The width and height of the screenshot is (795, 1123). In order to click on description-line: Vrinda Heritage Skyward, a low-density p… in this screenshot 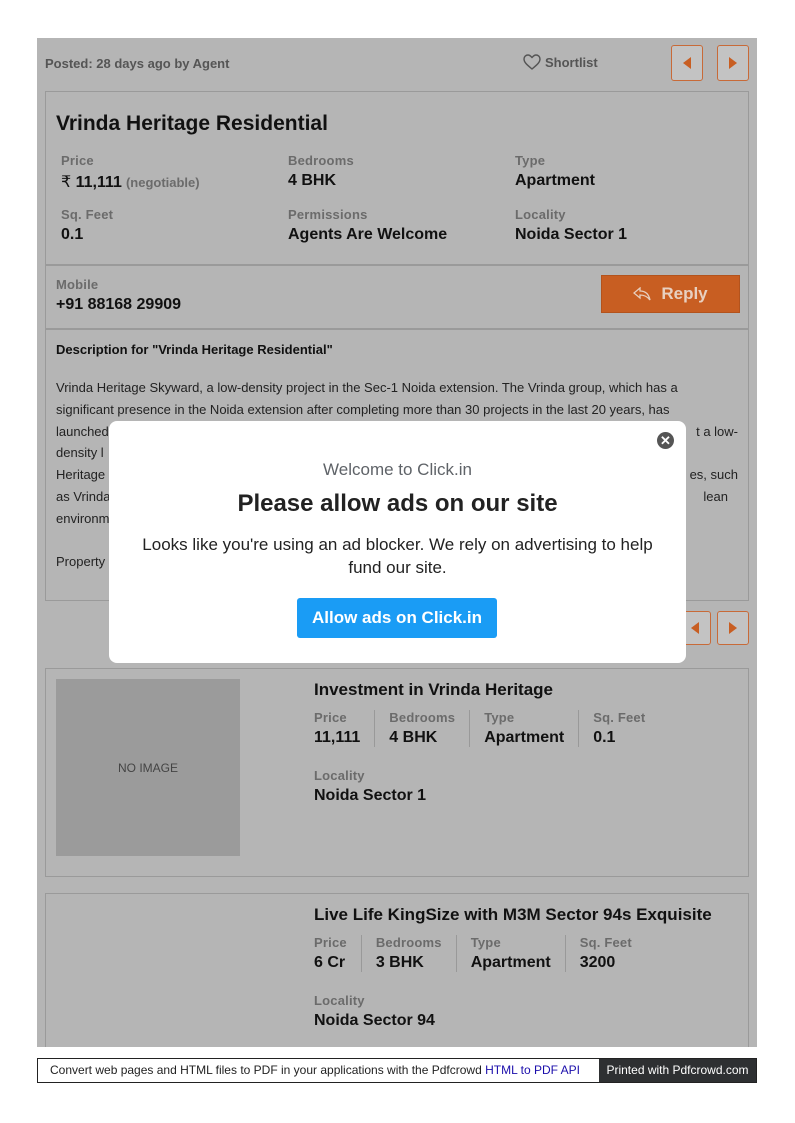, I will do `click(367, 387)`.